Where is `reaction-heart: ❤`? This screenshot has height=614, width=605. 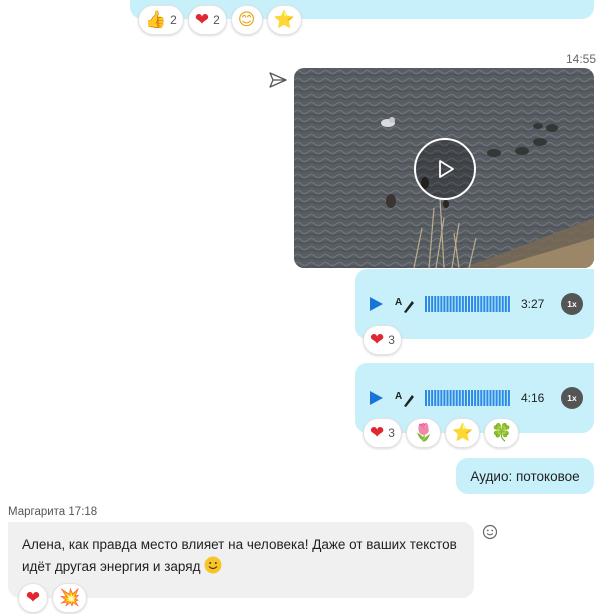
reaction-heart: ❤ is located at coordinates (33, 598).